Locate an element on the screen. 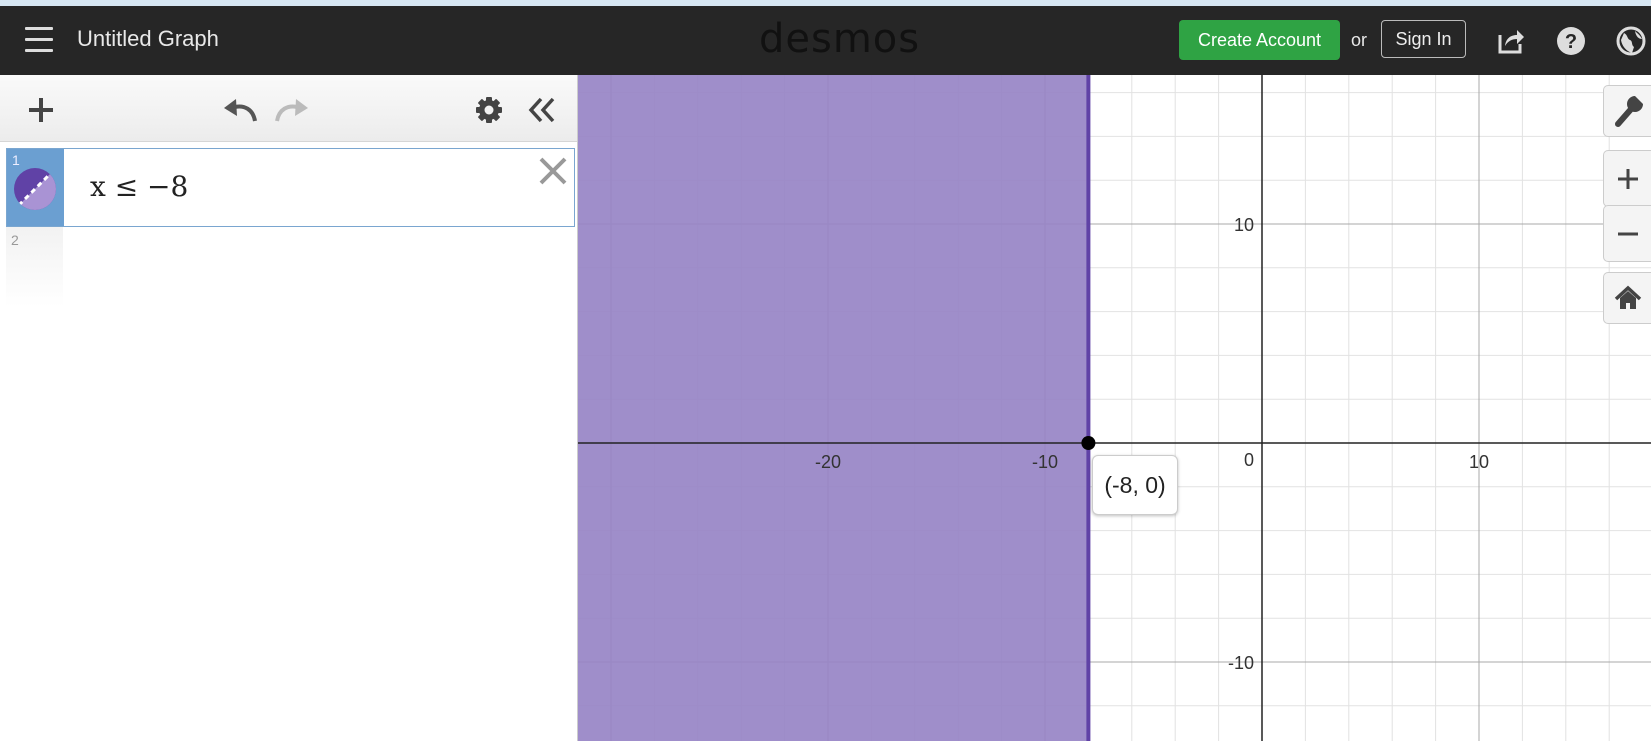  collapse-list-icon is located at coordinates (542, 110).